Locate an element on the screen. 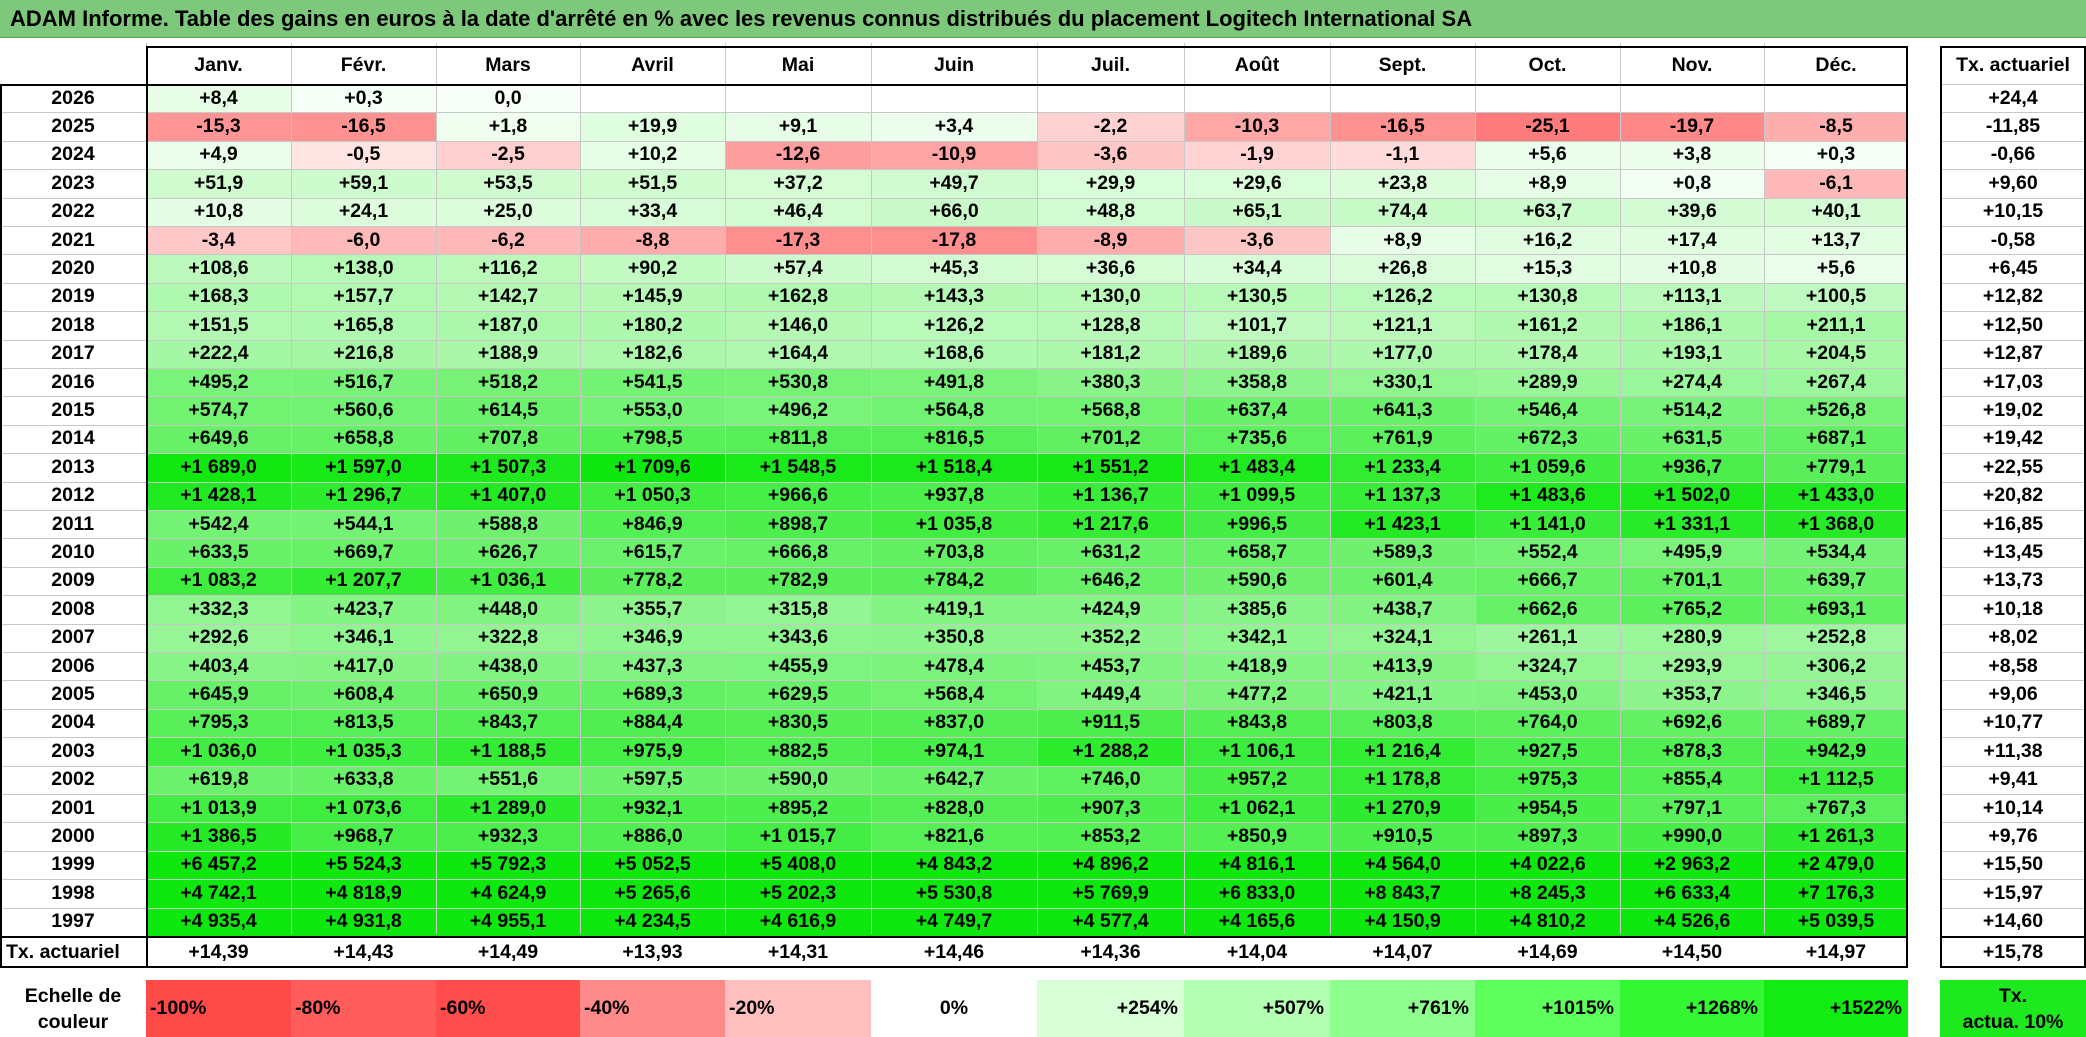  table-cell: +1 689,0 is located at coordinates (218, 467).